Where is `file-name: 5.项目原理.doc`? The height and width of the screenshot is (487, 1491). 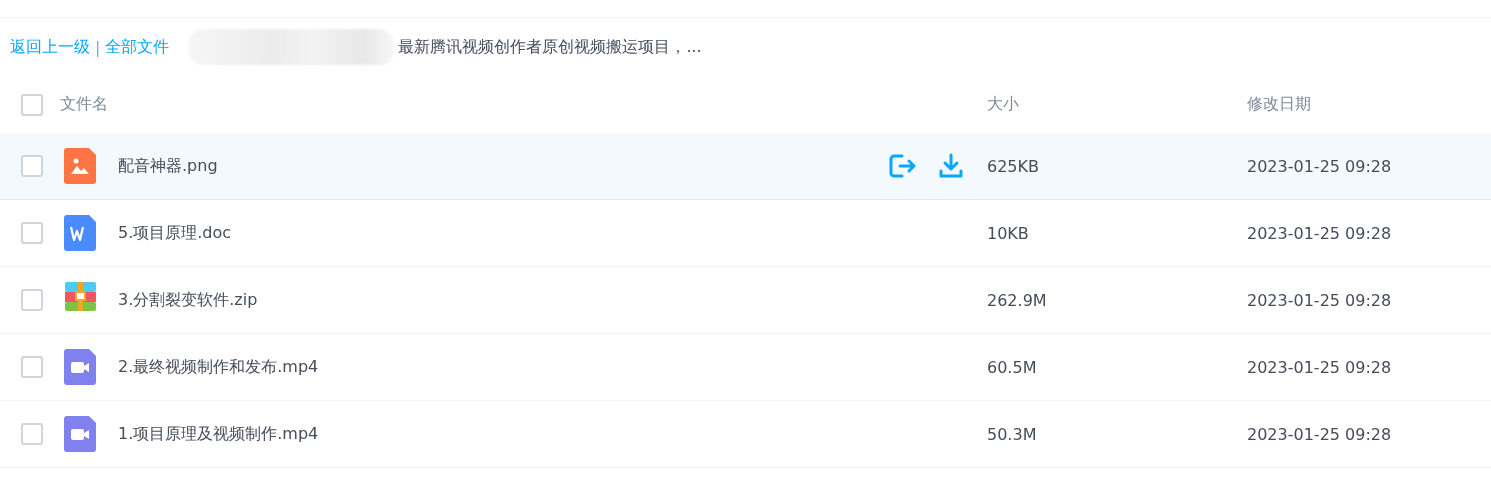
file-name: 5.项目原理.doc is located at coordinates (175, 233).